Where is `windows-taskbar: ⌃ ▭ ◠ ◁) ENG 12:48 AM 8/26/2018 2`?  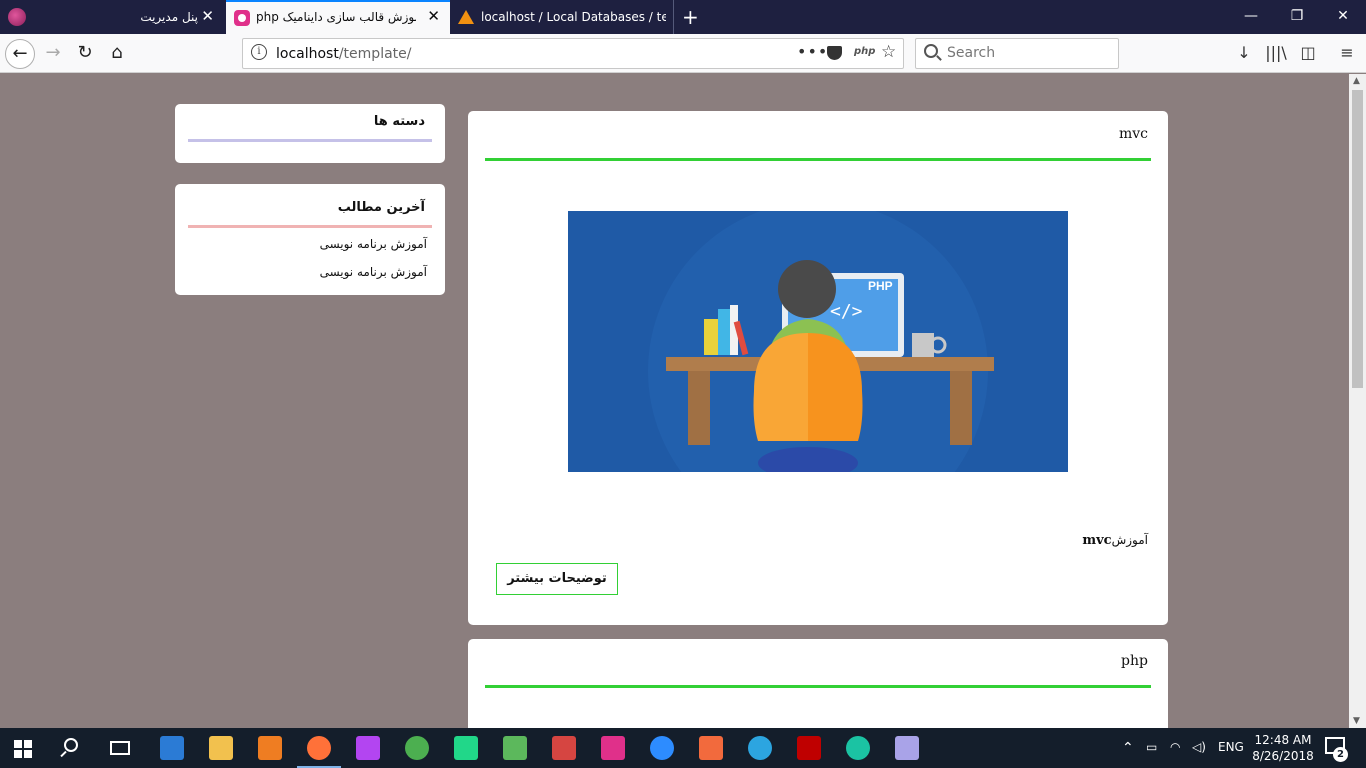
windows-taskbar: ⌃ ▭ ◠ ◁) ENG 12:48 AM 8/26/2018 2 is located at coordinates (683, 748).